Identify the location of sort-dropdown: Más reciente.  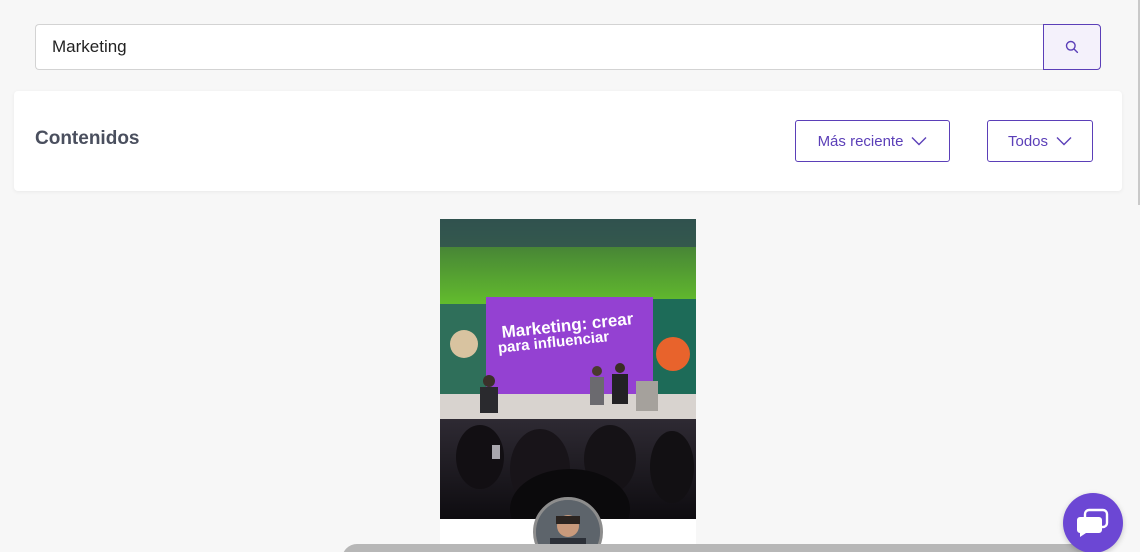
(872, 141).